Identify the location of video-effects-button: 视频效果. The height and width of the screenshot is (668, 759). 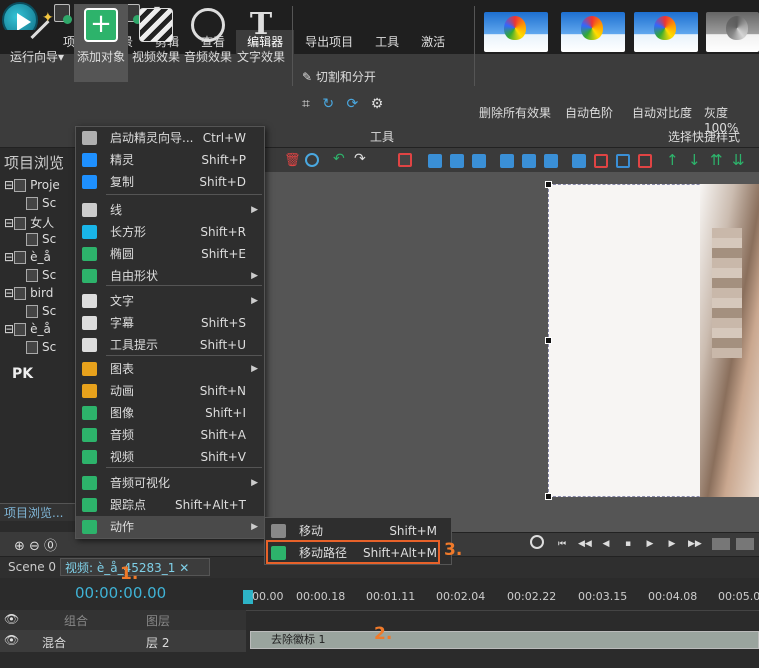
(156, 43).